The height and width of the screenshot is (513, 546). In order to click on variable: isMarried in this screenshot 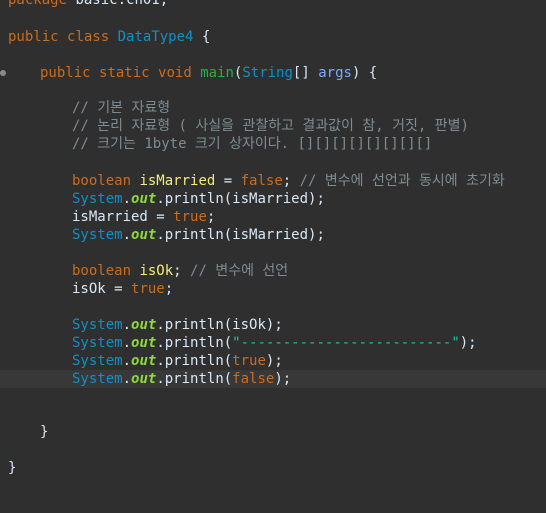, I will do `click(177, 181)`.